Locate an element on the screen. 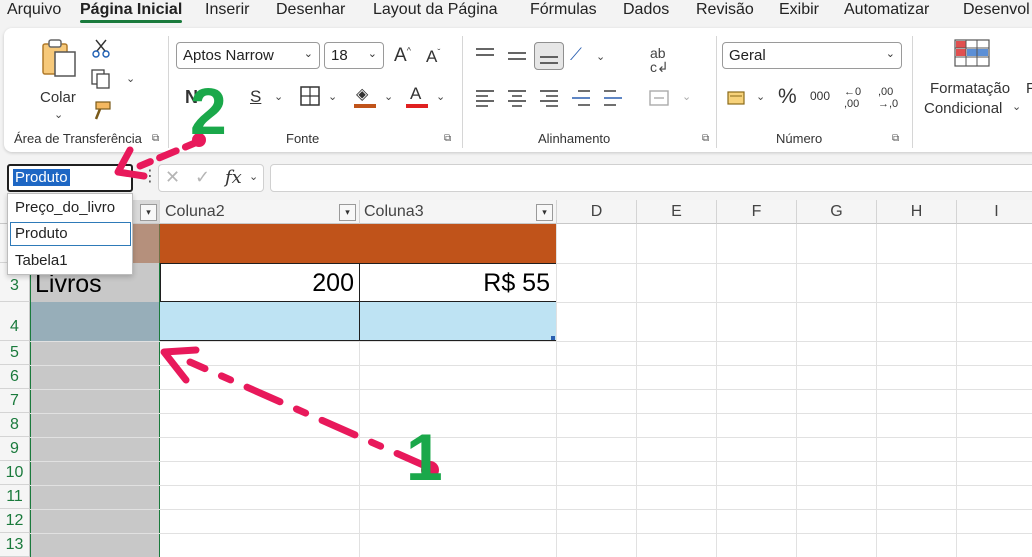  align-center-icon is located at coordinates (517, 98).